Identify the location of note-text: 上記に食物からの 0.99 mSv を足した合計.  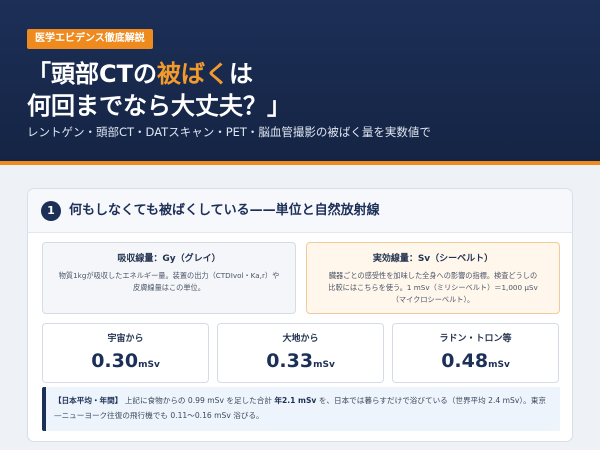
(198, 400).